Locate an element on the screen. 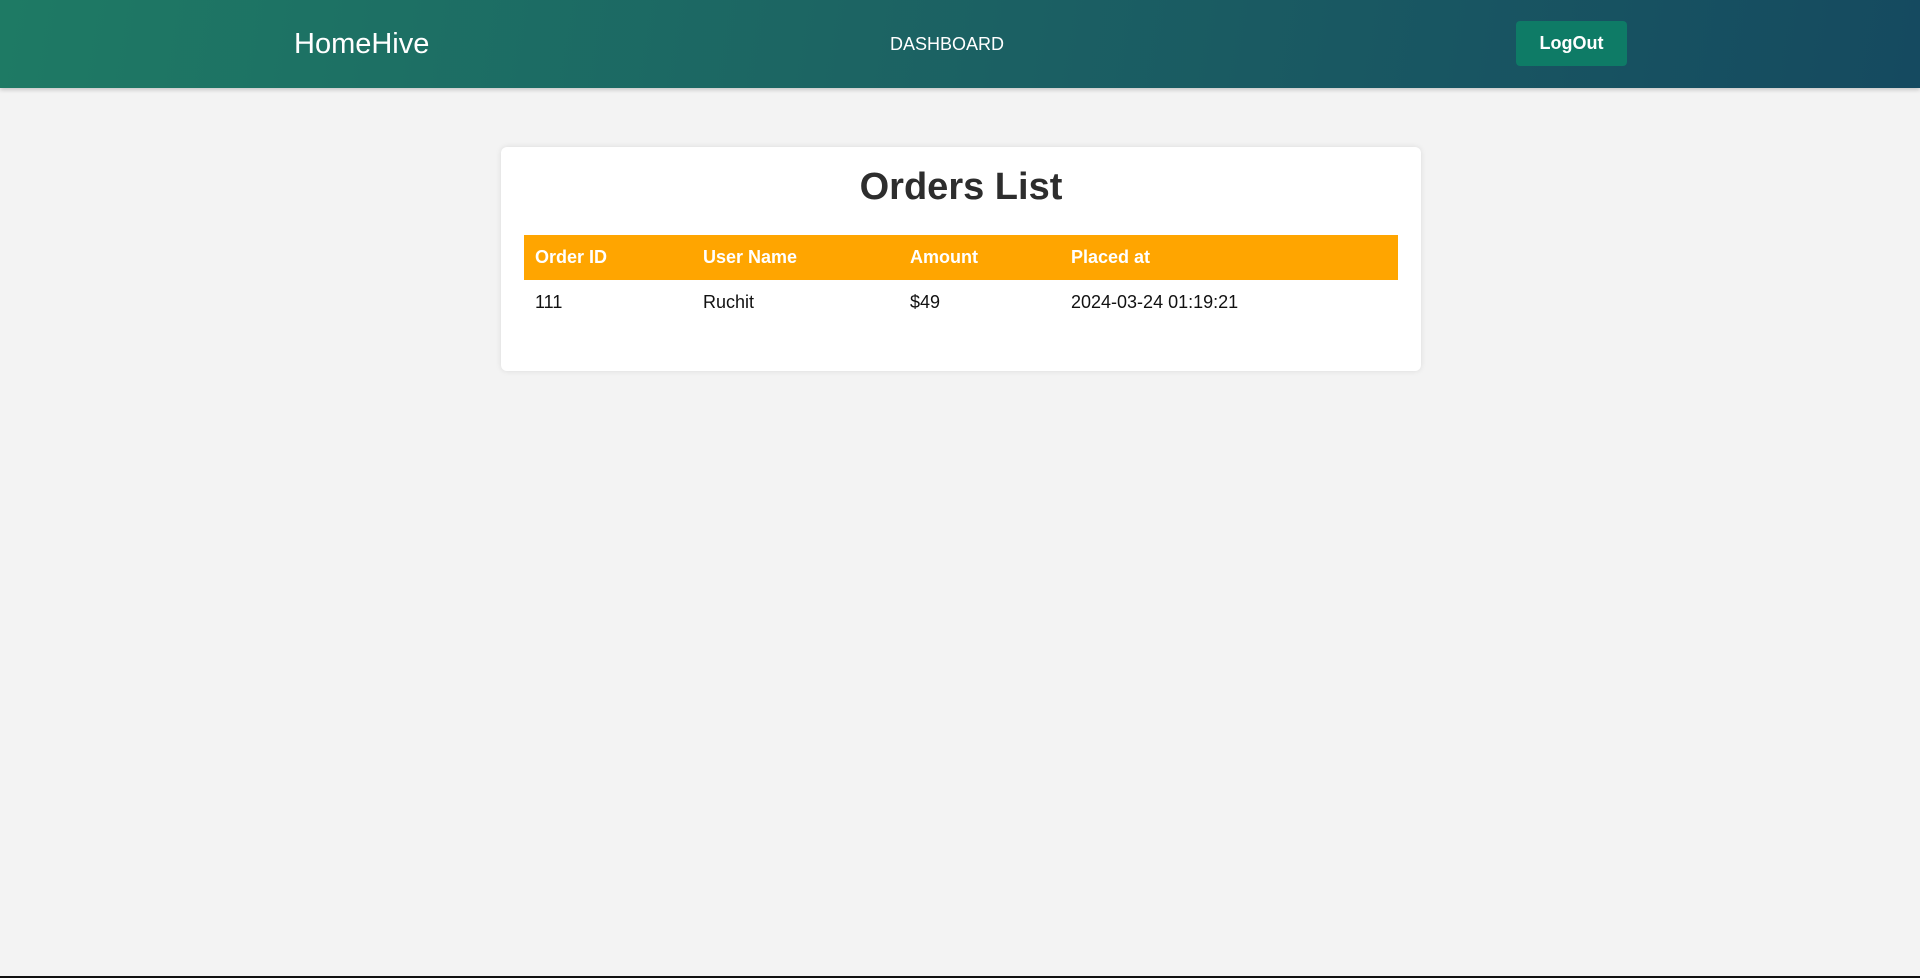 The width and height of the screenshot is (1920, 978). top-navbar: HomeHive DASHBOARD LogOut is located at coordinates (960, 44).